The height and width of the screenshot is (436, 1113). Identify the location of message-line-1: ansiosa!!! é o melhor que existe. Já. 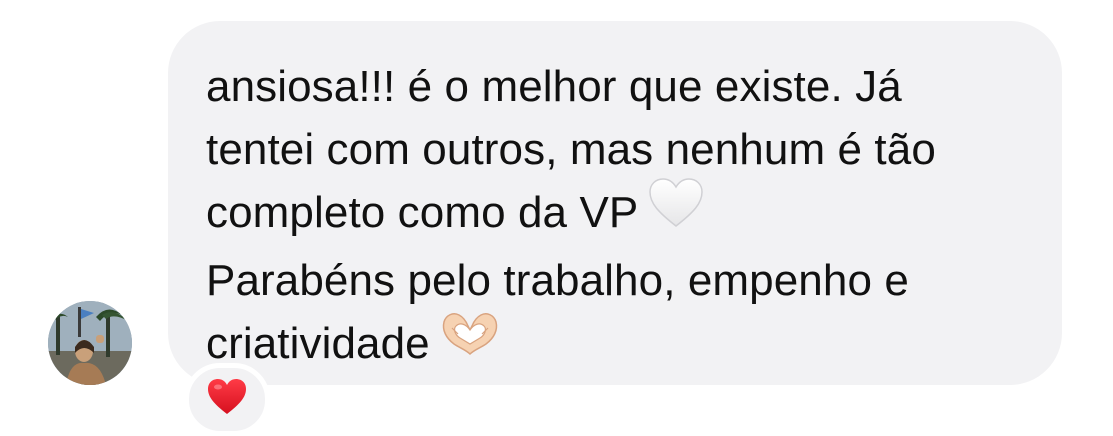
(554, 86).